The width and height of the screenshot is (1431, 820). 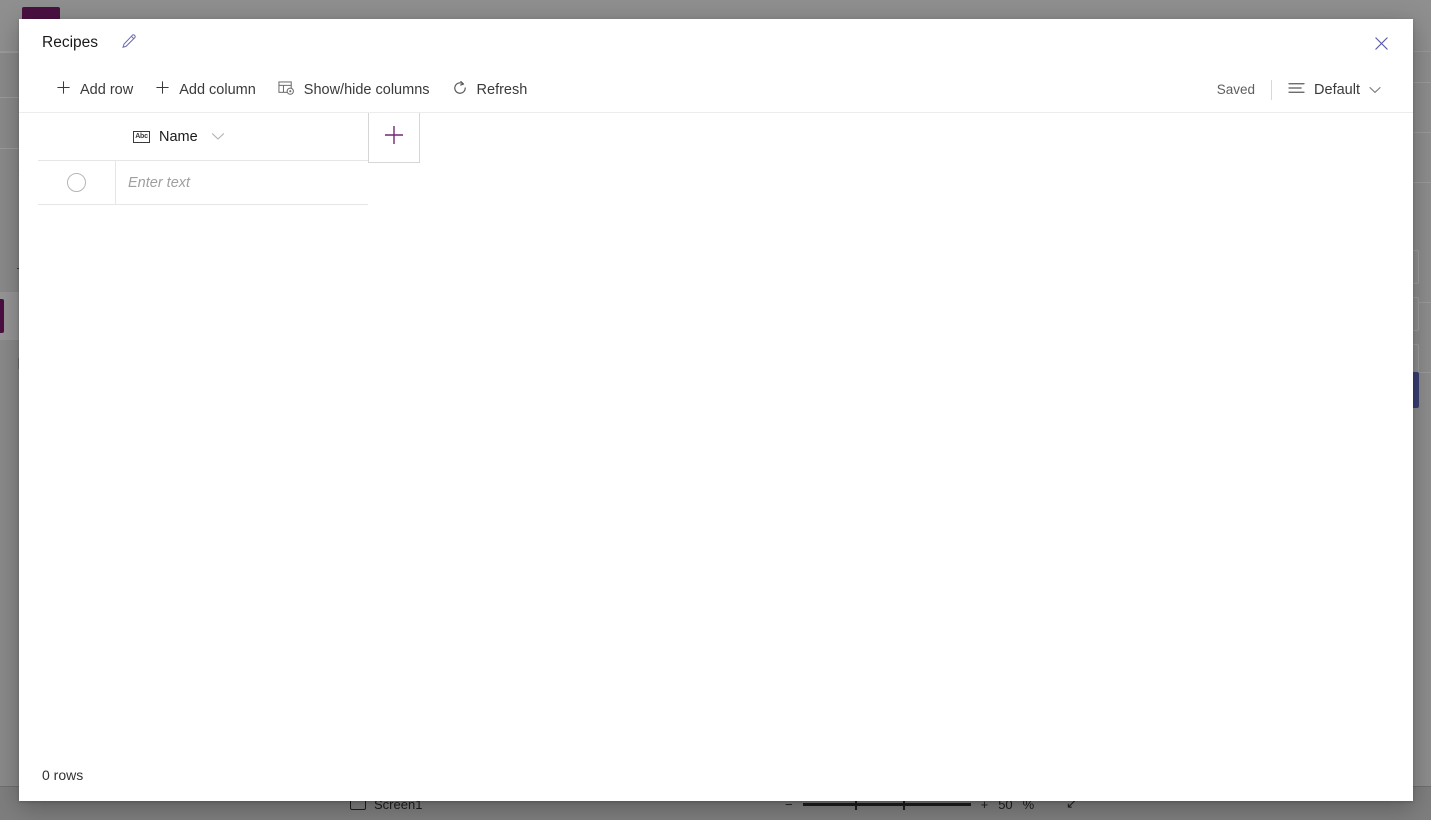 What do you see at coordinates (63, 775) in the screenshot?
I see `row-count-label: 0 rows` at bounding box center [63, 775].